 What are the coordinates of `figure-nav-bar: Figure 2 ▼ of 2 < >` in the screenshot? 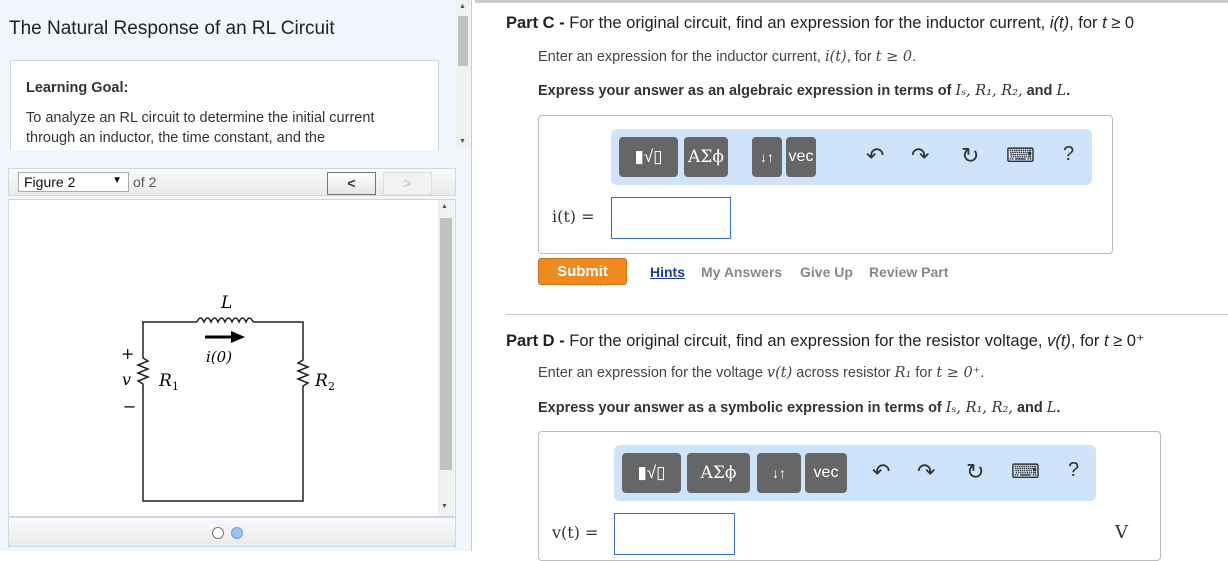 It's located at (232, 182).